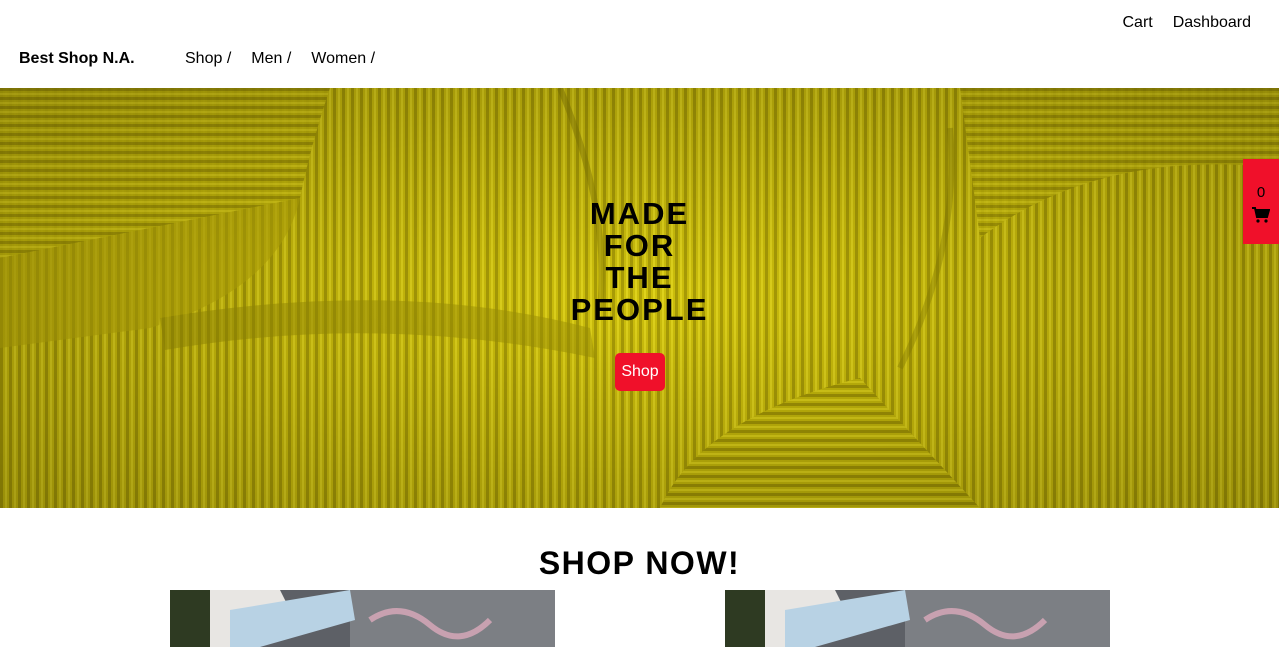 This screenshot has width=1279, height=647. I want to click on hero-headline-line: FOR, so click(639, 245).